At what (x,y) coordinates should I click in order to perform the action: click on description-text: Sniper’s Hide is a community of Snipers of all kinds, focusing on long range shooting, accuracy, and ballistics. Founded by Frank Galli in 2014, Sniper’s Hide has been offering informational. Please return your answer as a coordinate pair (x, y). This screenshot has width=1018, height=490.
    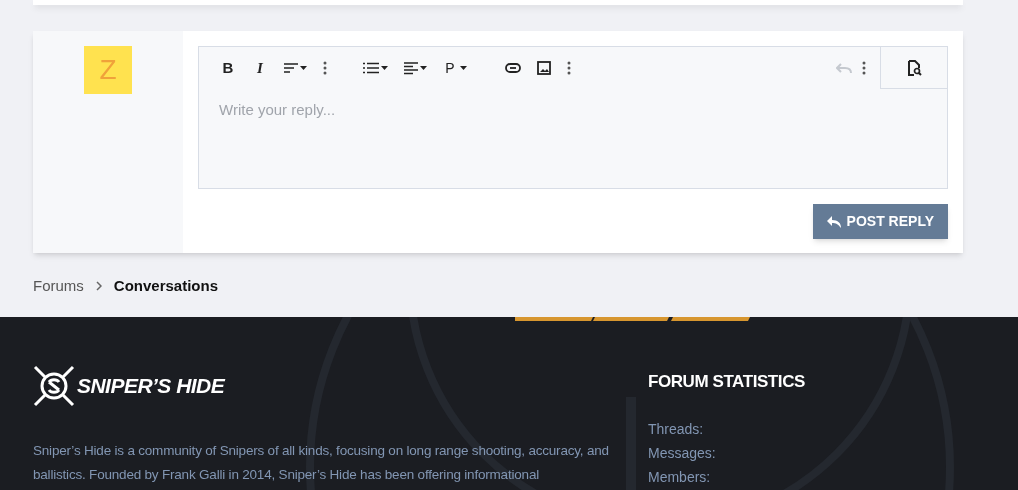
    Looking at the image, I should click on (321, 463).